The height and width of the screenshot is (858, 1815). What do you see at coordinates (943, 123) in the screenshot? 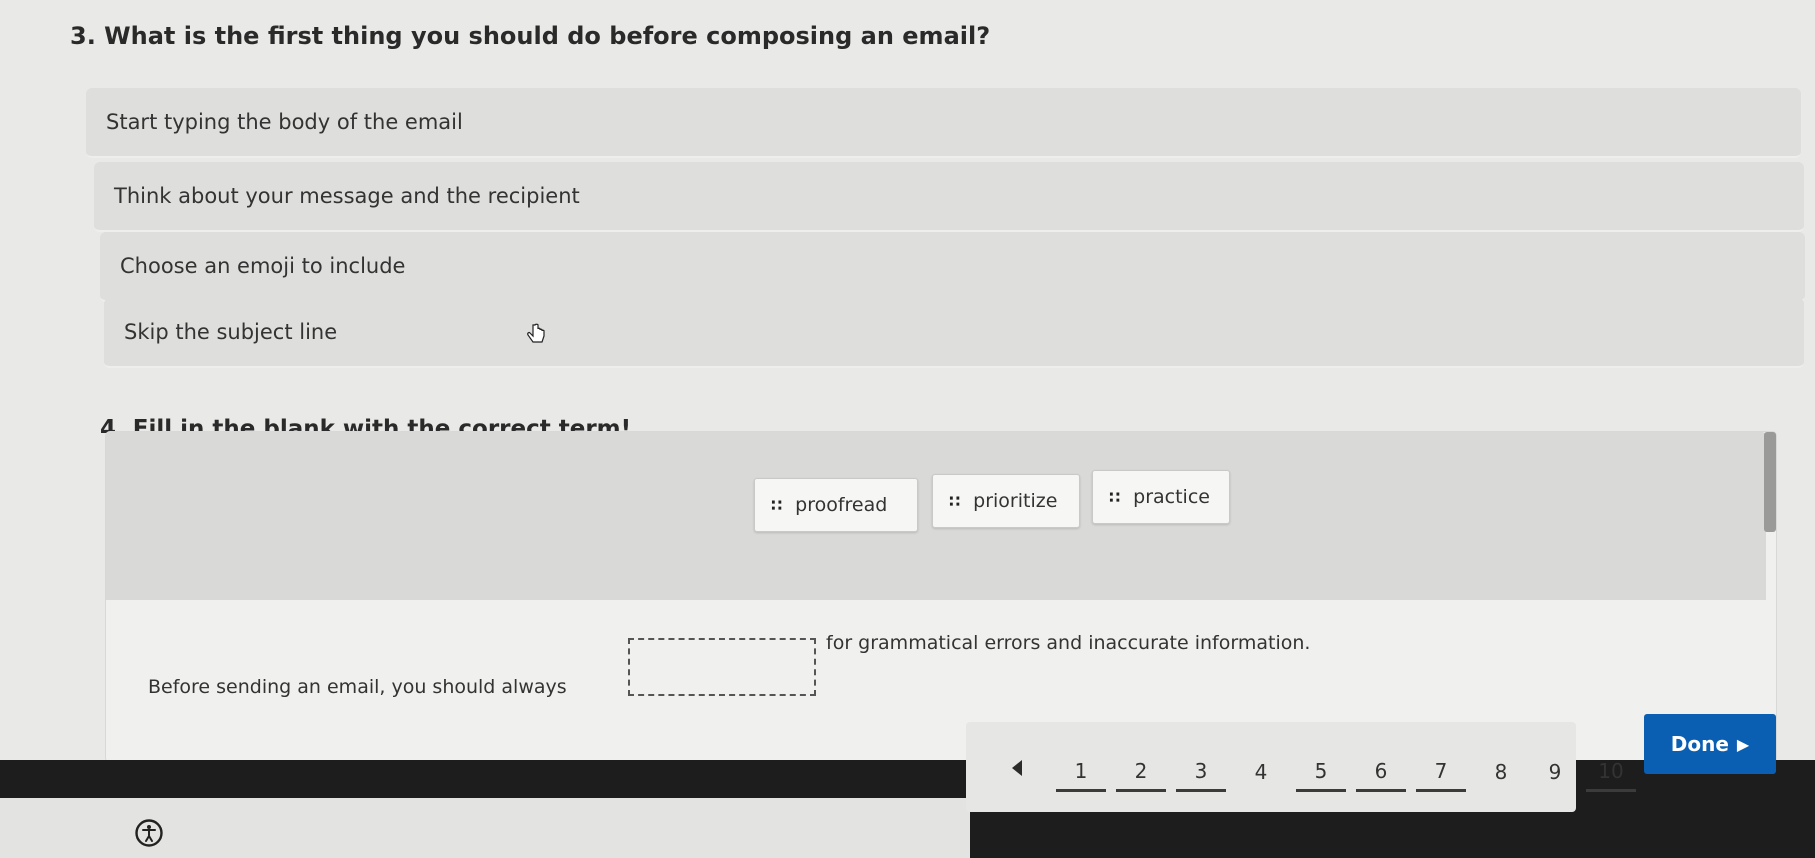
I see `answer-option-1: Start typing the body of the email` at bounding box center [943, 123].